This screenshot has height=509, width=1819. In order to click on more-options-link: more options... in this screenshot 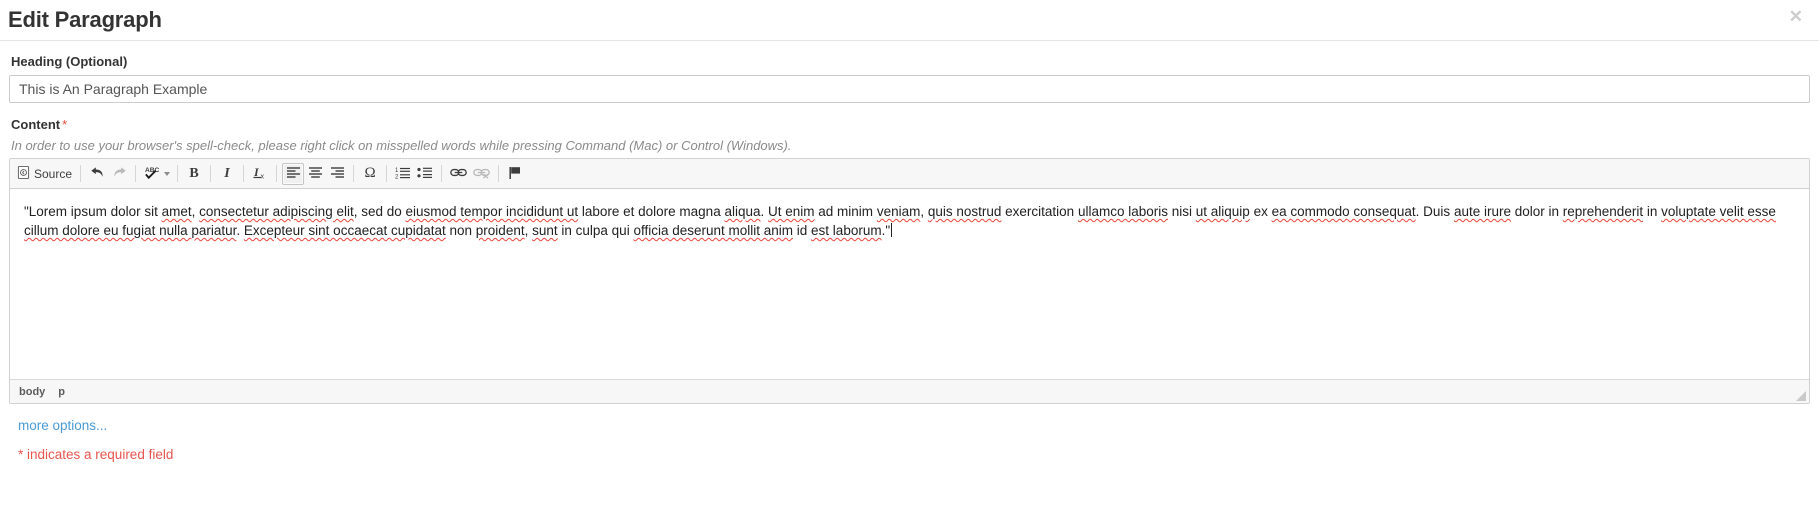, I will do `click(62, 425)`.